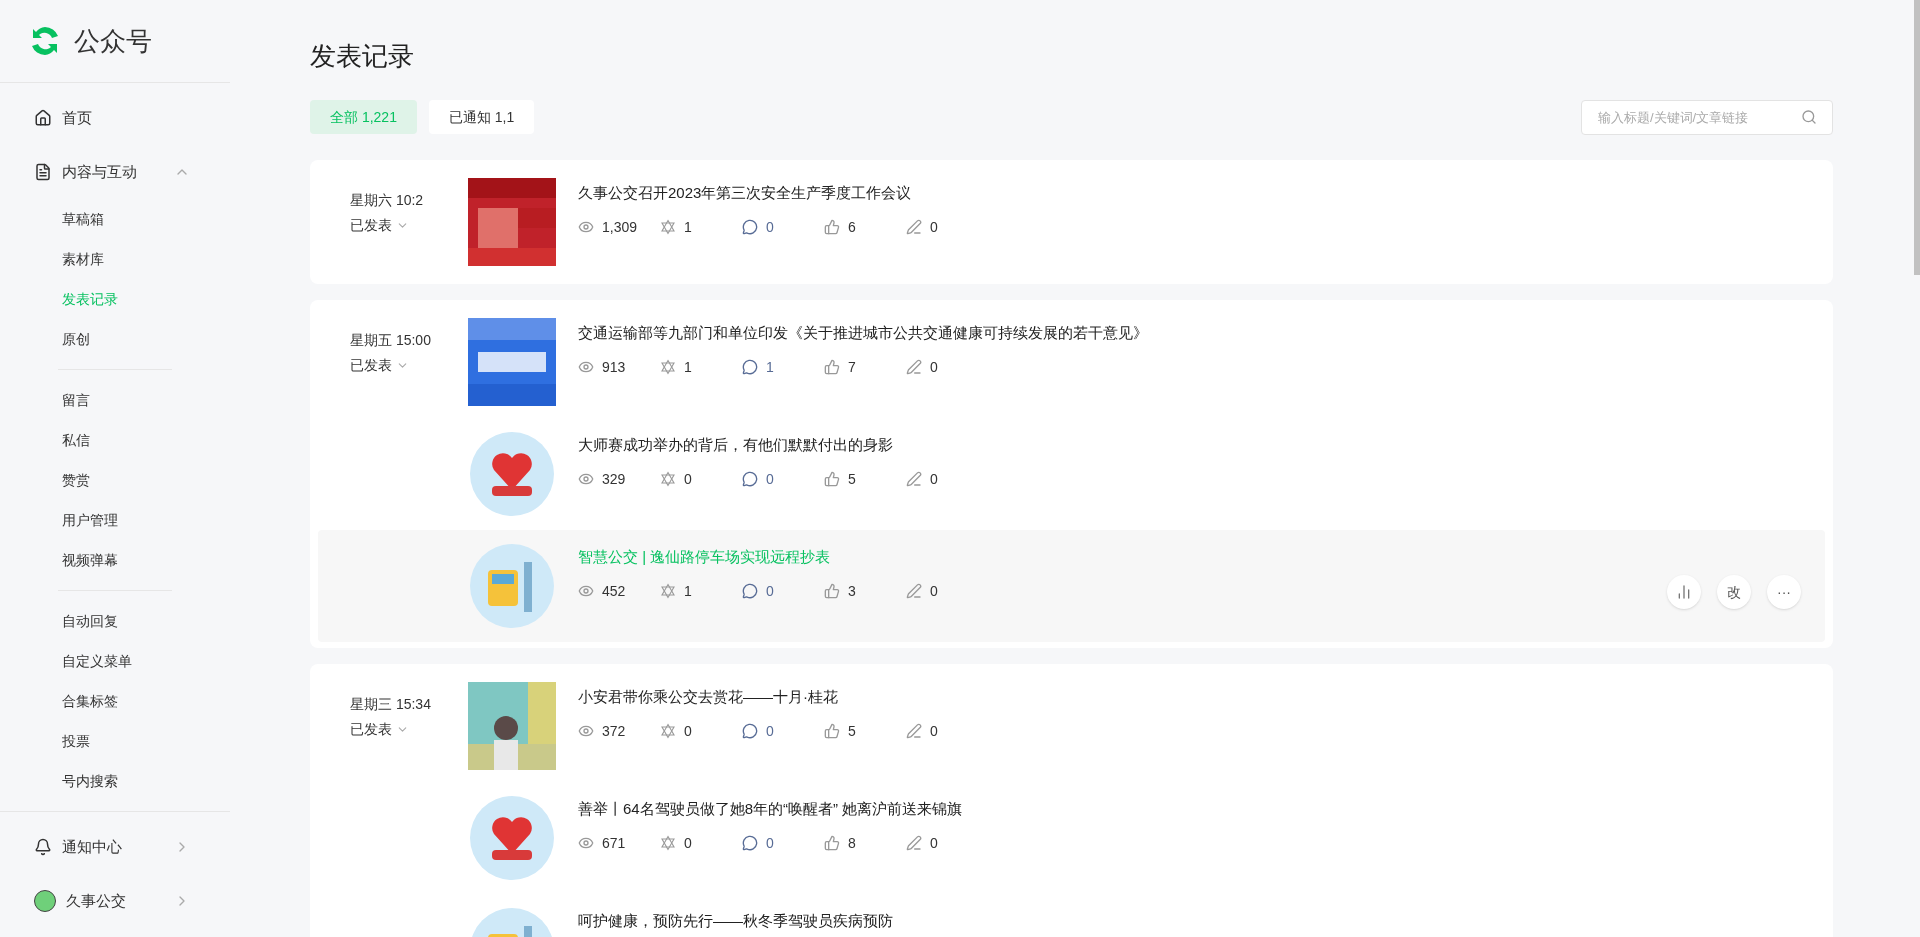 This screenshot has width=1920, height=937. What do you see at coordinates (1189, 193) in the screenshot?
I see `article-title: 久事公交召开2023年第三次安全生产季度工作会议` at bounding box center [1189, 193].